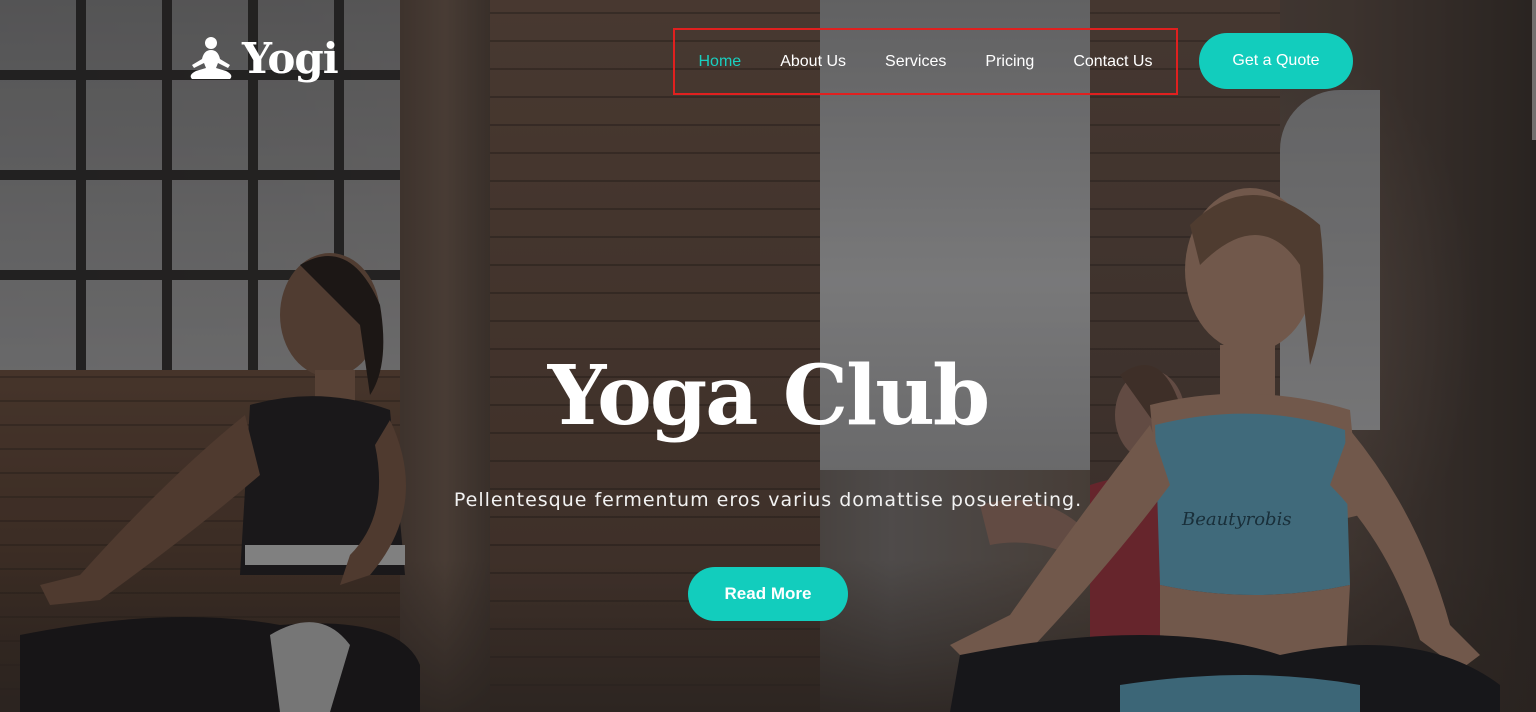 This screenshot has width=1536, height=712. What do you see at coordinates (1534, 70) in the screenshot?
I see `scrollbar` at bounding box center [1534, 70].